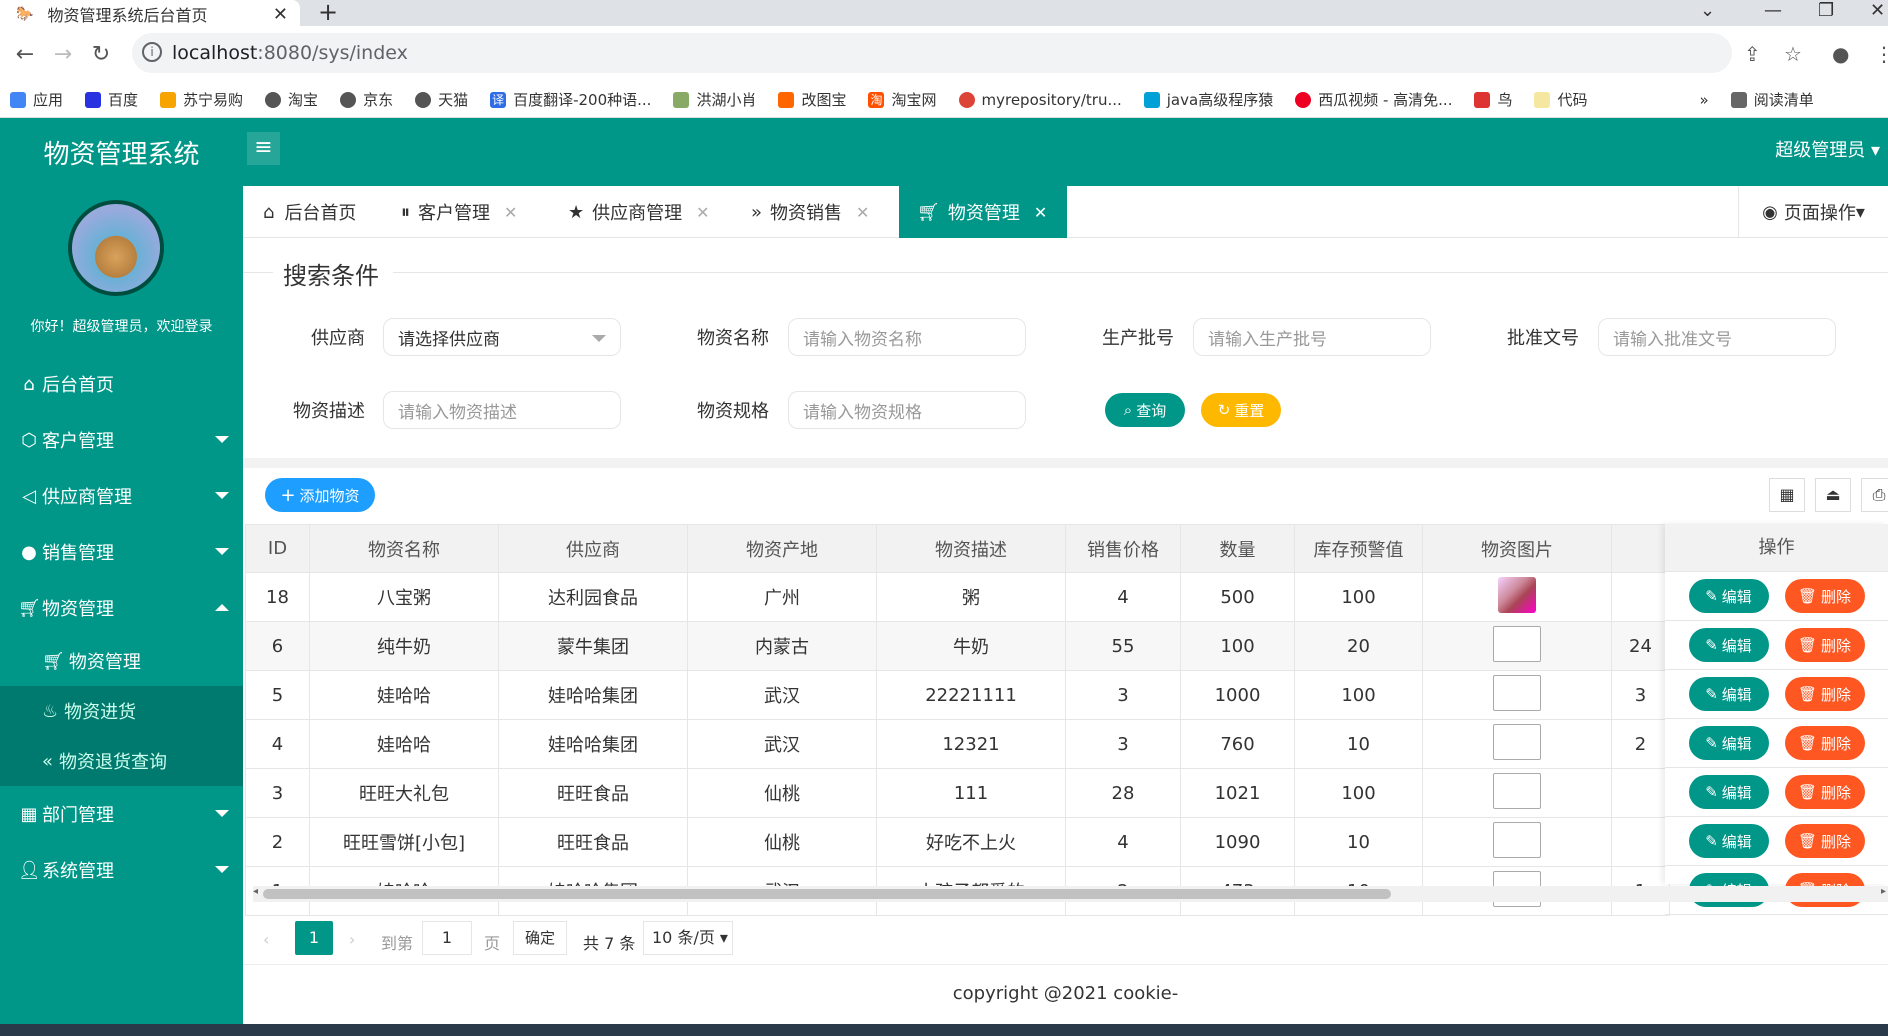 The width and height of the screenshot is (1888, 1036). I want to click on sidebar-subitem-return: «物资退货查询, so click(121, 761).